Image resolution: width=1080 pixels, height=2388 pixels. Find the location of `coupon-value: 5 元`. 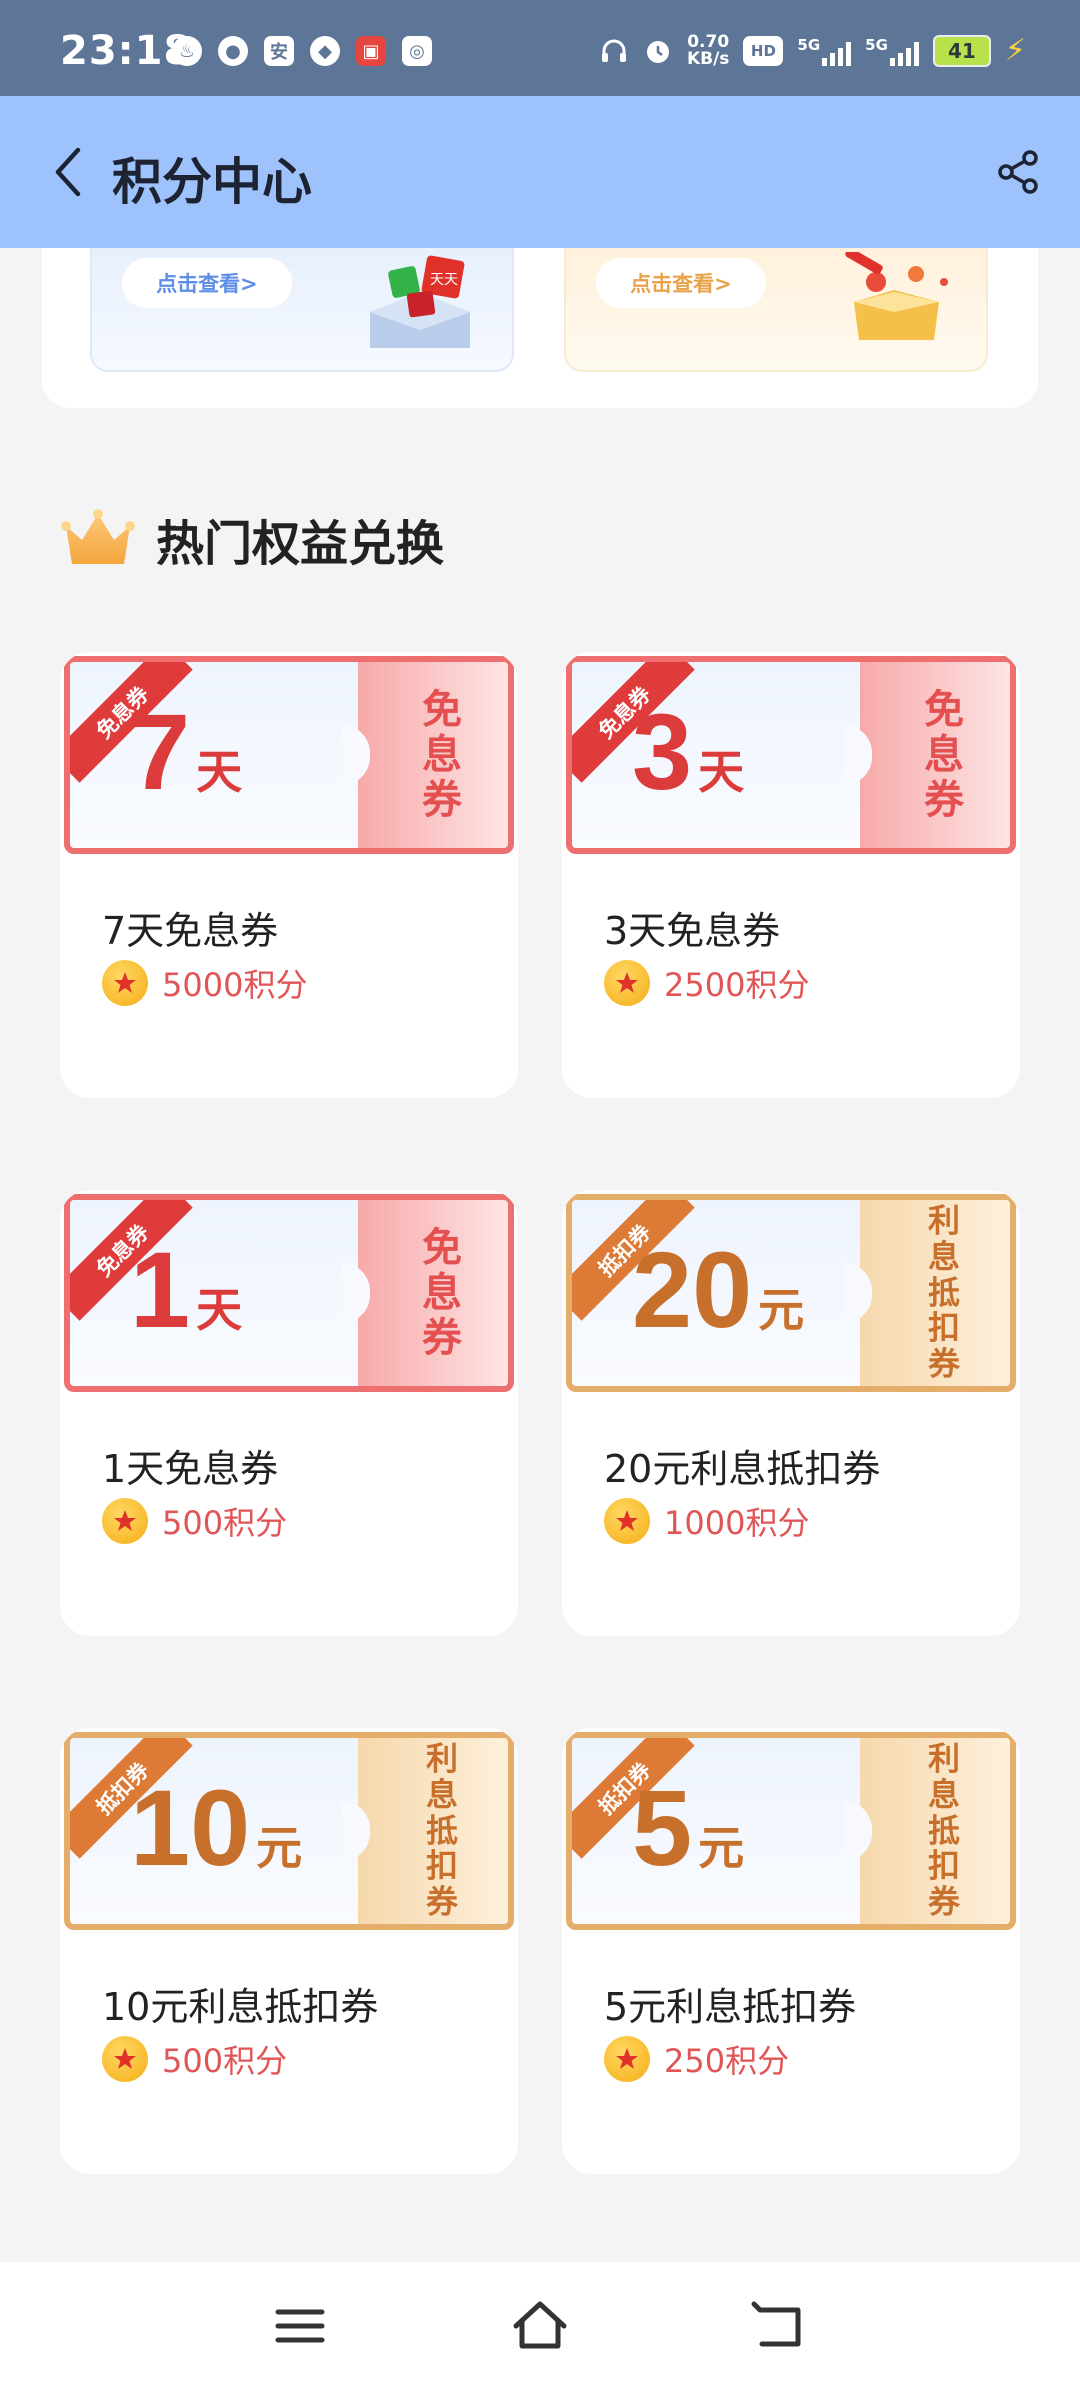

coupon-value: 5 元 is located at coordinates (688, 1828).